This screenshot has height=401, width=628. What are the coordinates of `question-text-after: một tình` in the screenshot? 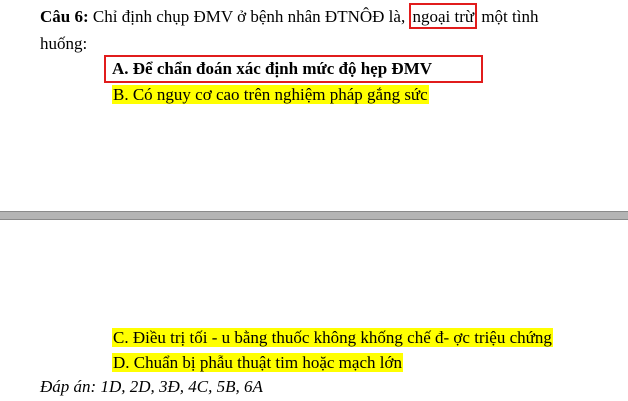 It's located at (508, 16).